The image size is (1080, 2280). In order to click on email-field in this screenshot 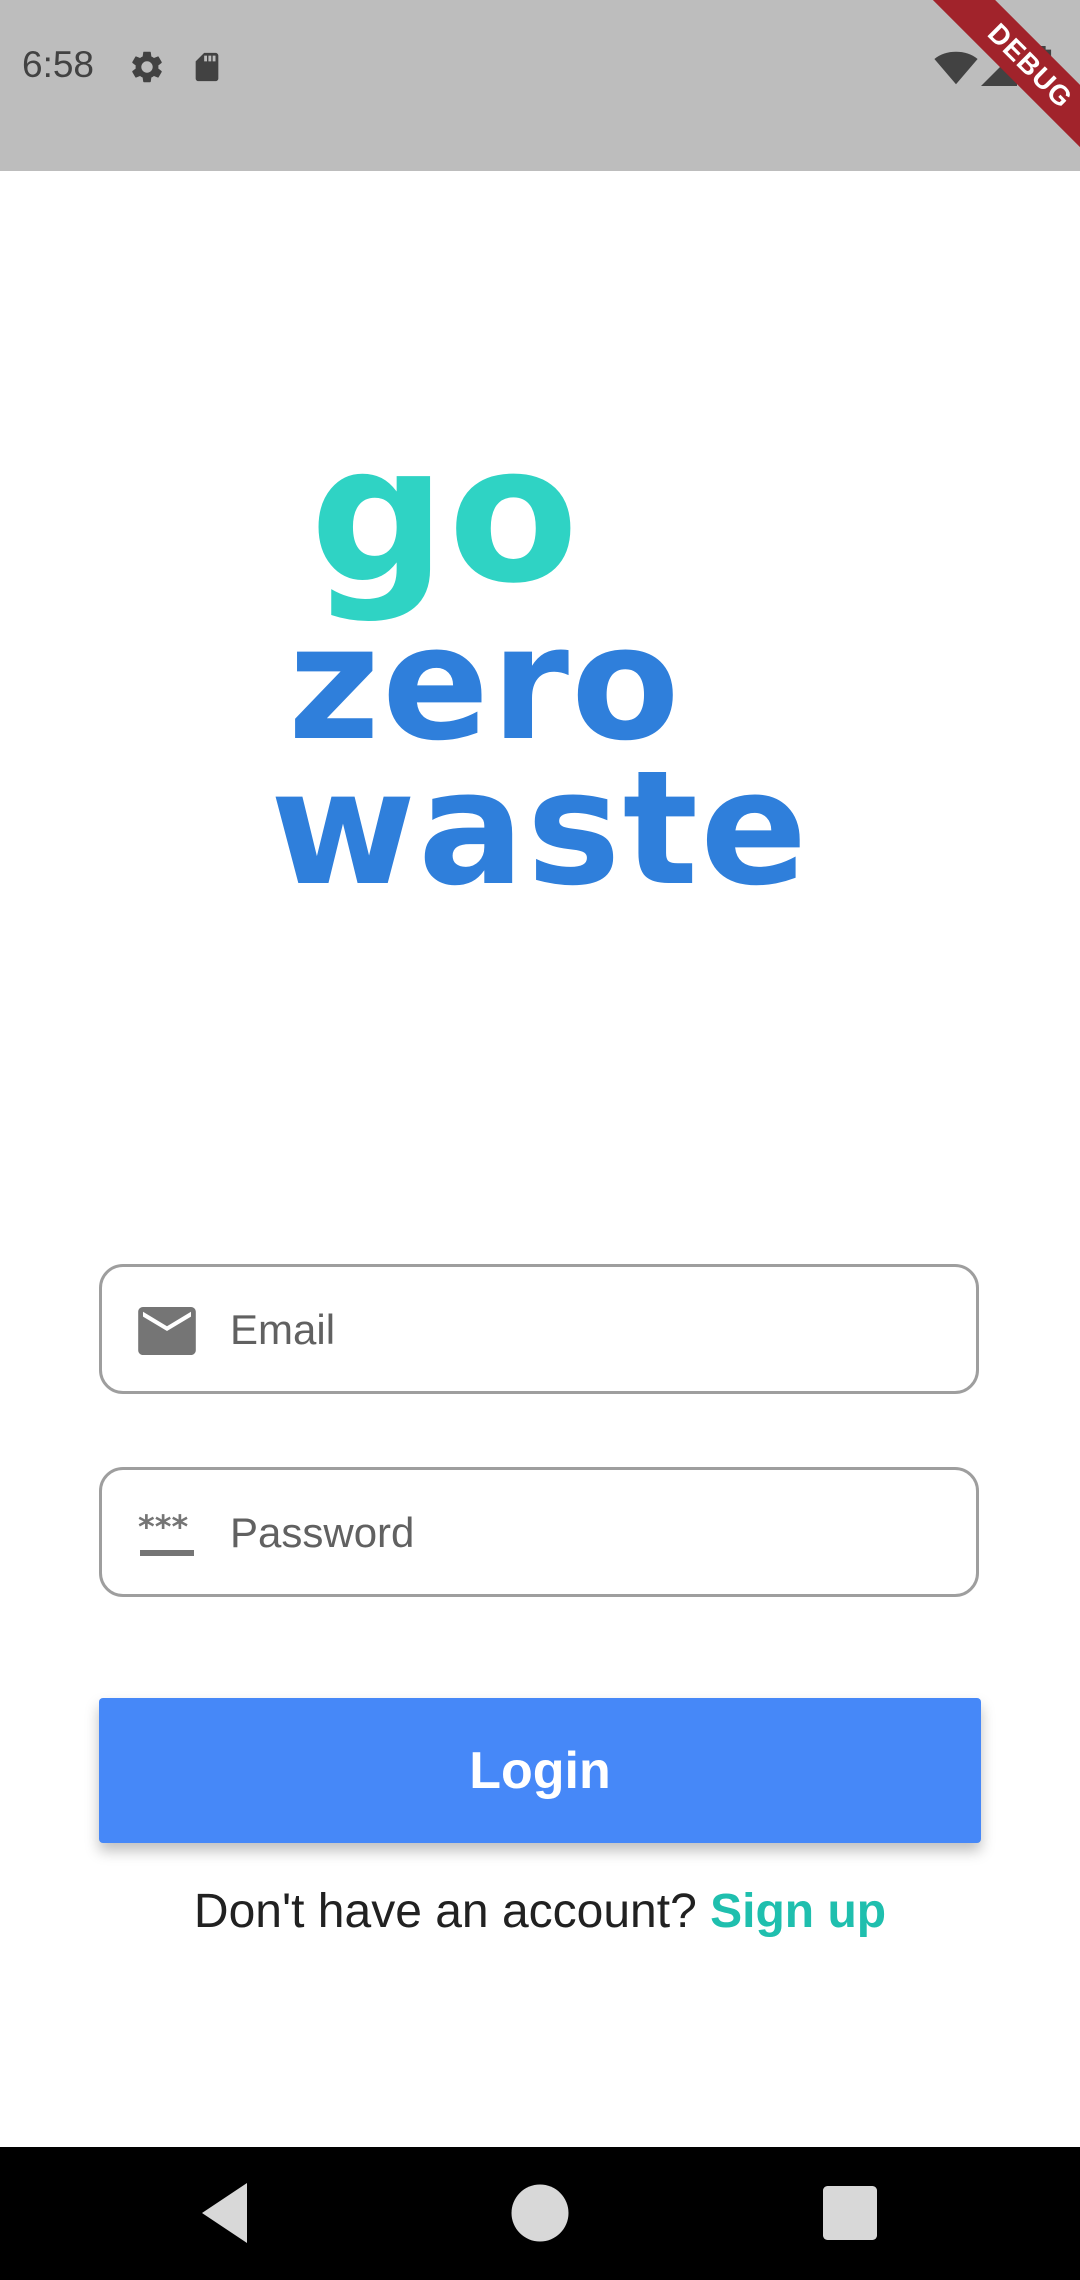, I will do `click(539, 1329)`.